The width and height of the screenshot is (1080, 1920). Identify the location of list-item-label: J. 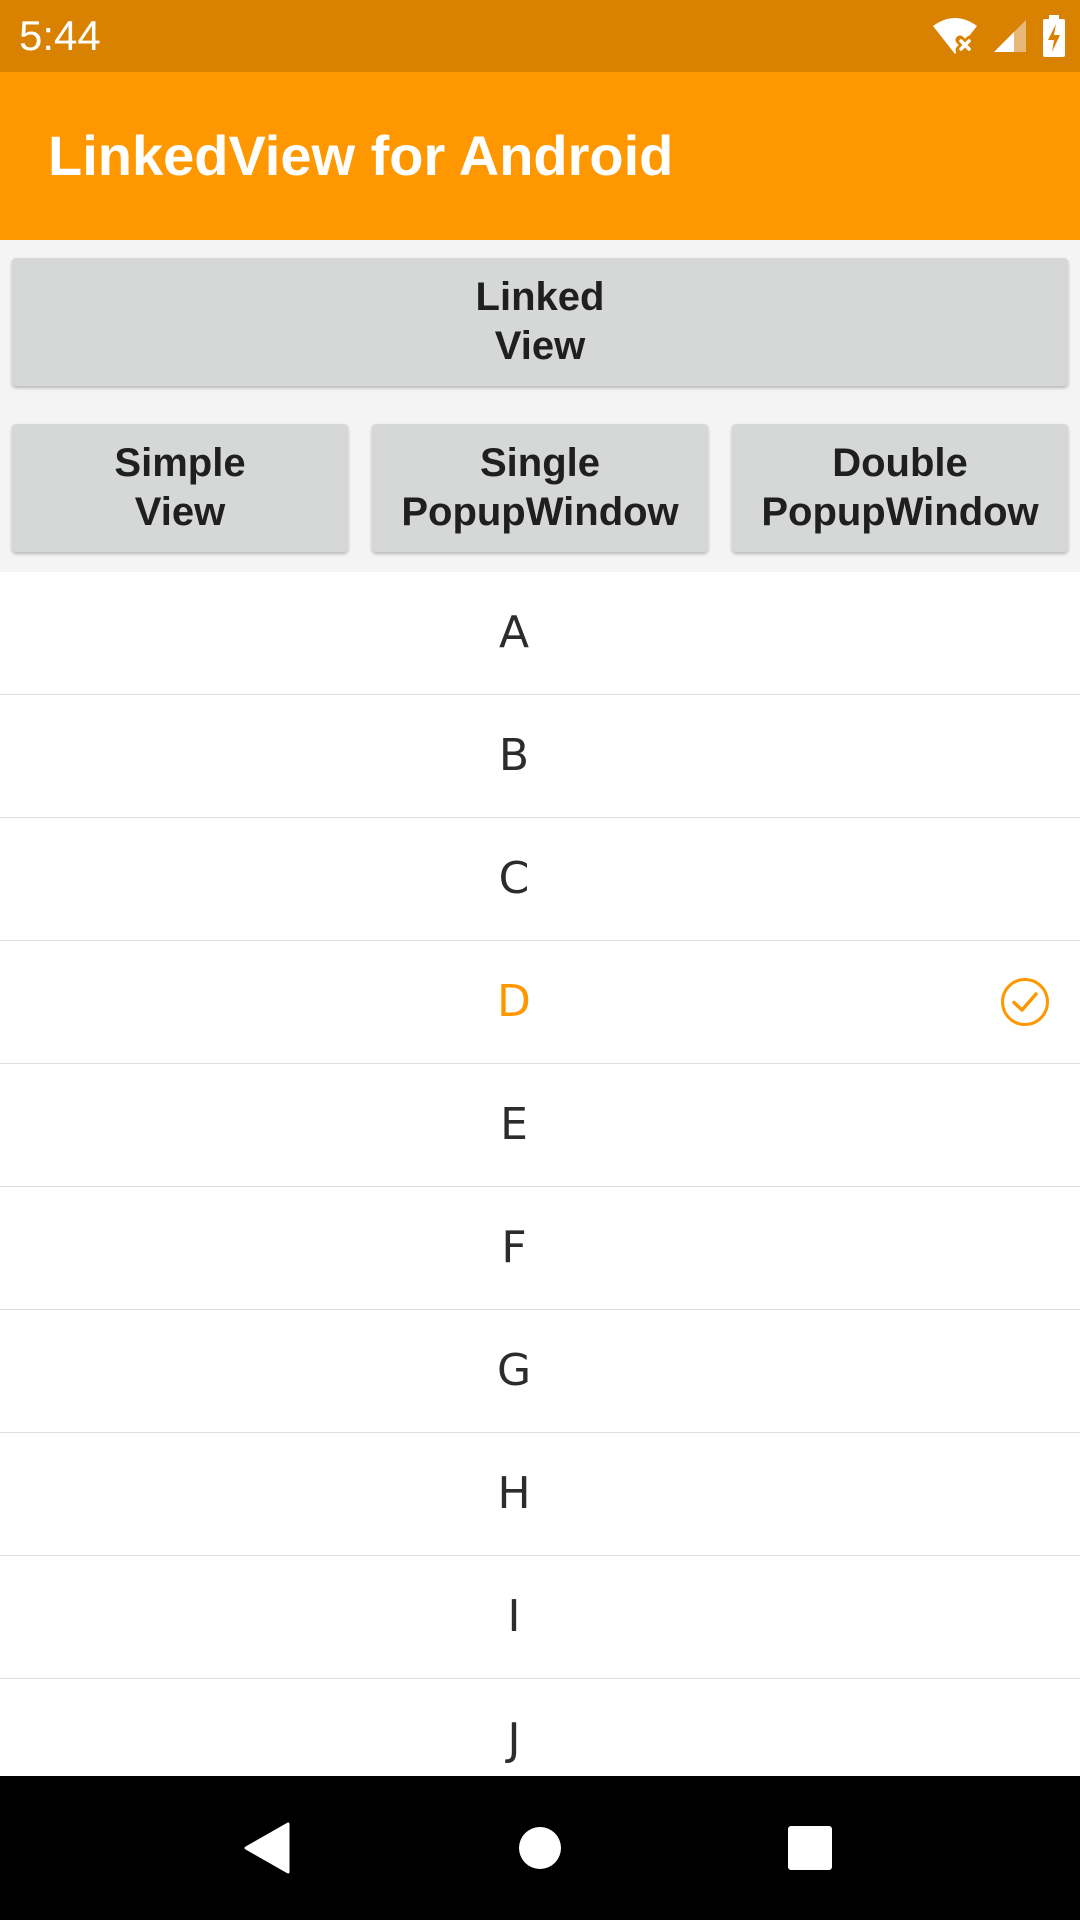
(514, 1739).